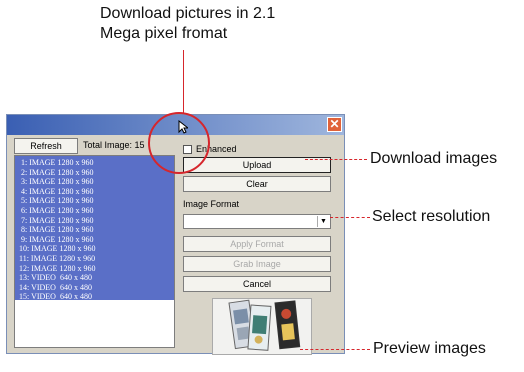 The image size is (524, 372). What do you see at coordinates (56, 192) in the screenshot?
I see `list-item: 4: IMAGE 1280 x 960` at bounding box center [56, 192].